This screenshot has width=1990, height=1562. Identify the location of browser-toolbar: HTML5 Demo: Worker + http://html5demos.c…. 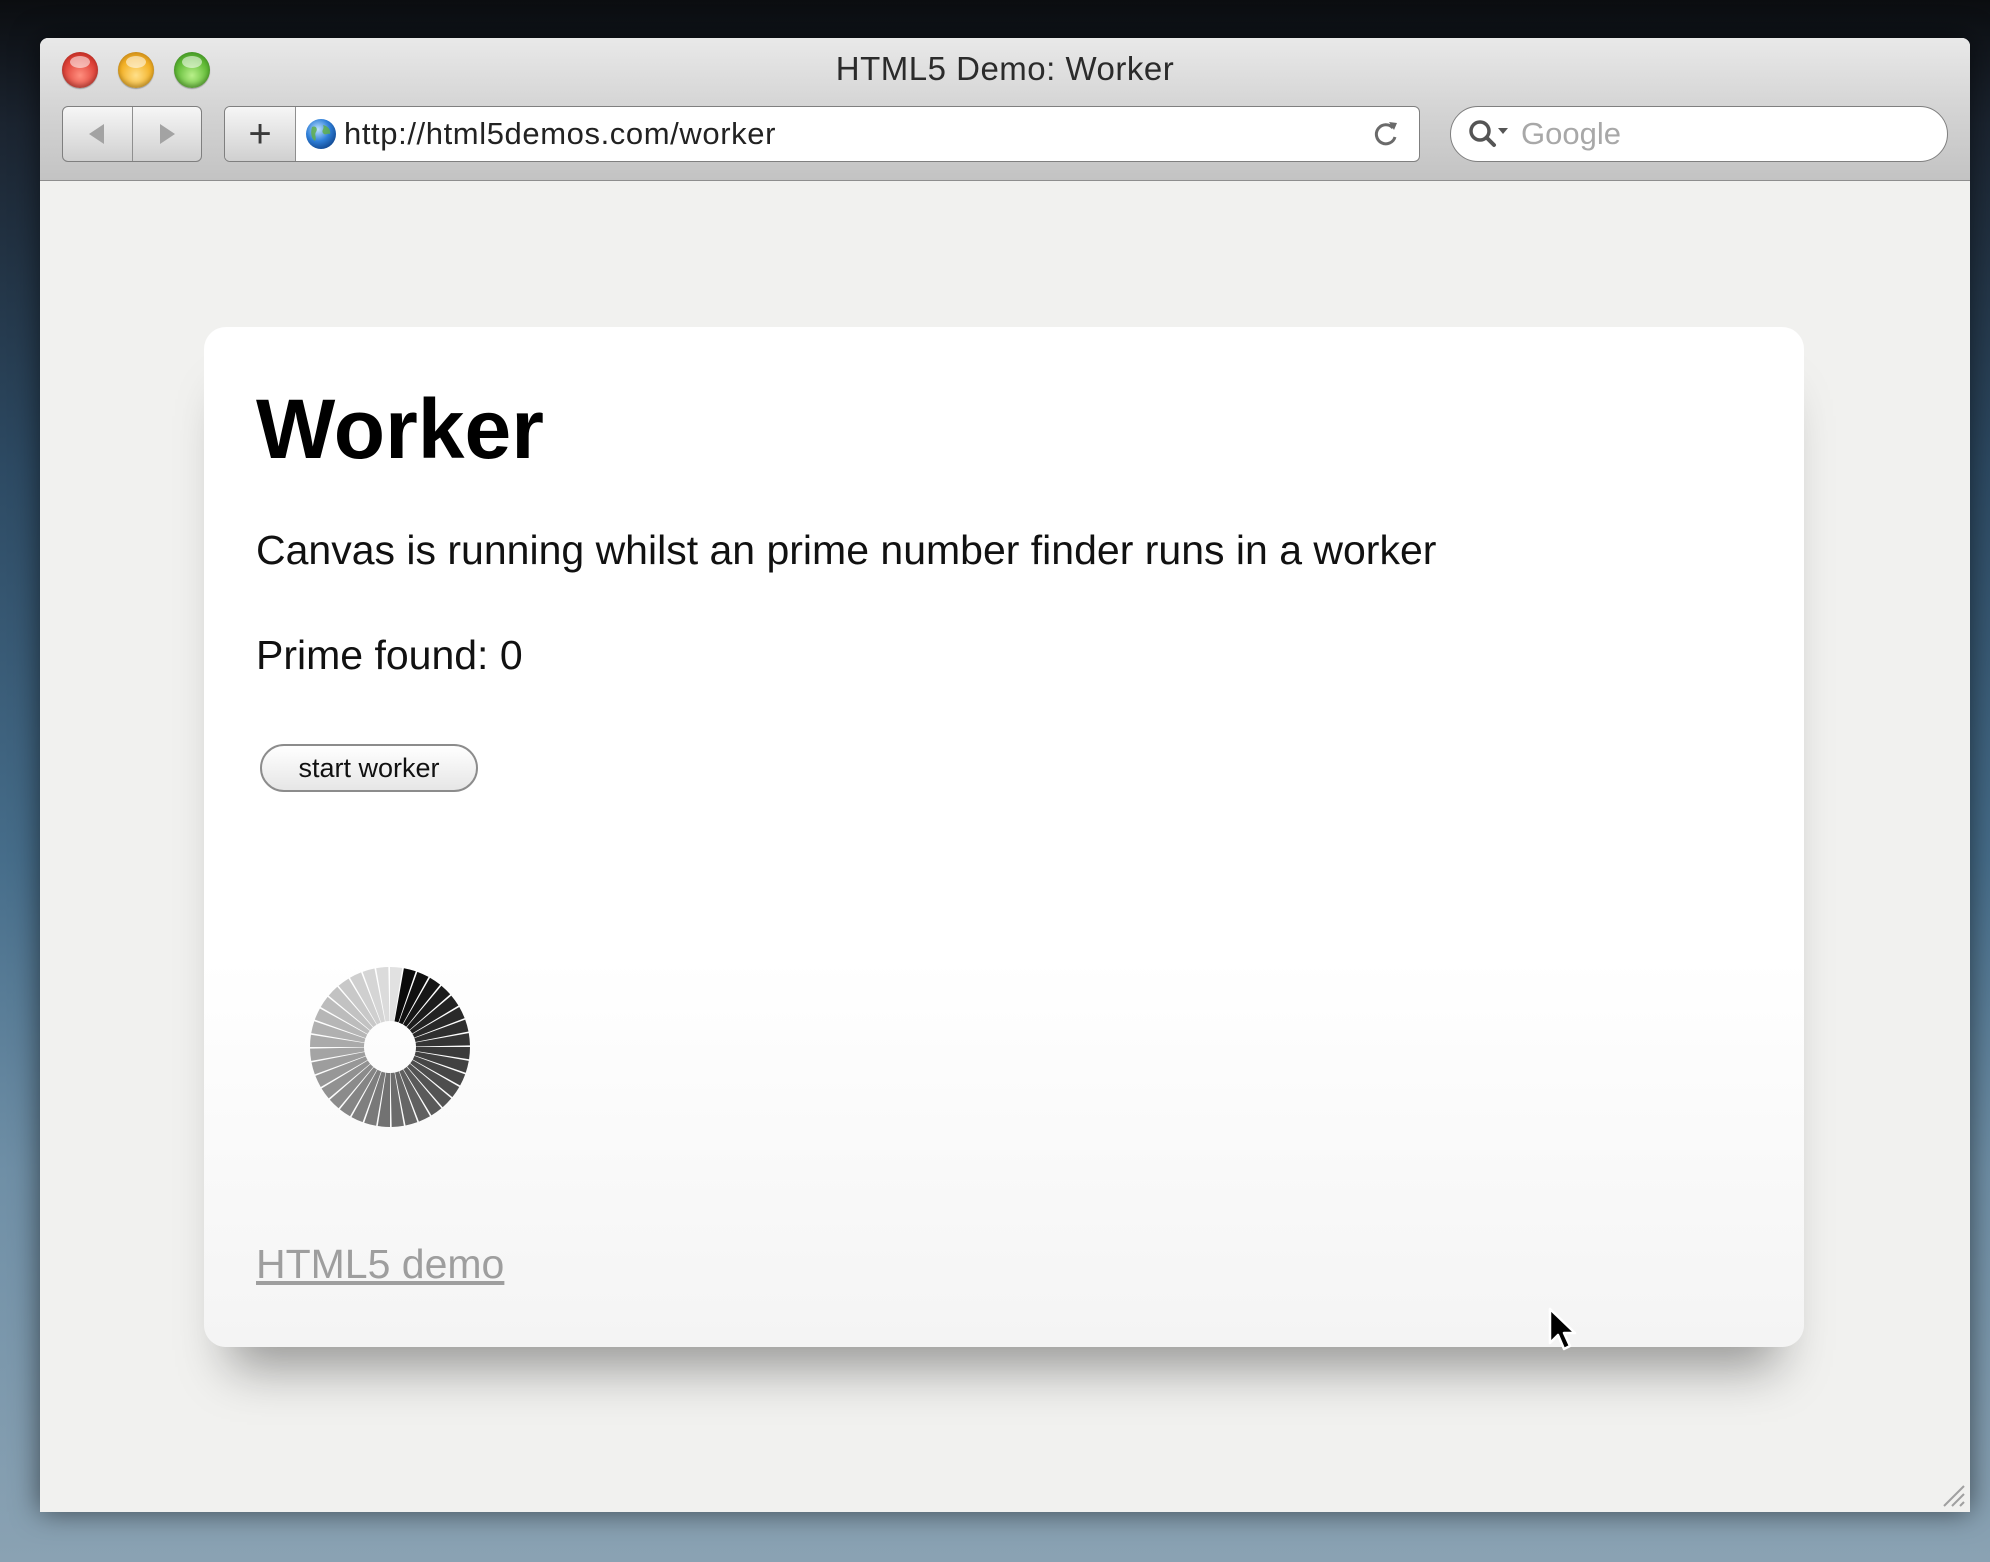
(1005, 109).